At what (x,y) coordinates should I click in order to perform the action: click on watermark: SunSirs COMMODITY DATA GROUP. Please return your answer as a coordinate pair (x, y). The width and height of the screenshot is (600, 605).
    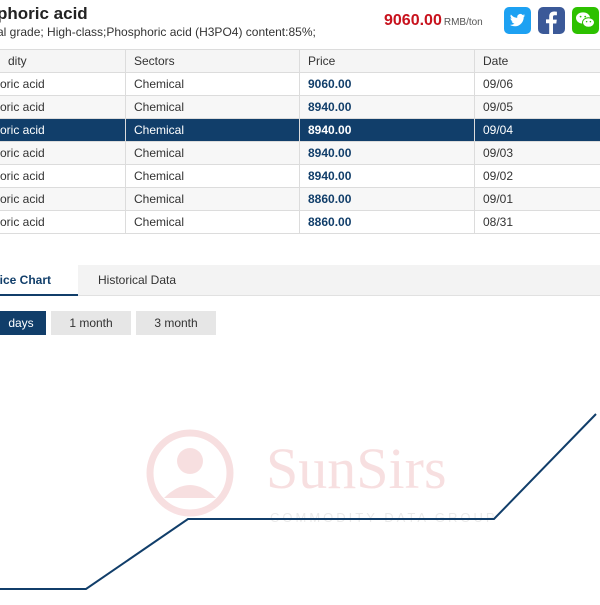
    Looking at the image, I should click on (324, 479).